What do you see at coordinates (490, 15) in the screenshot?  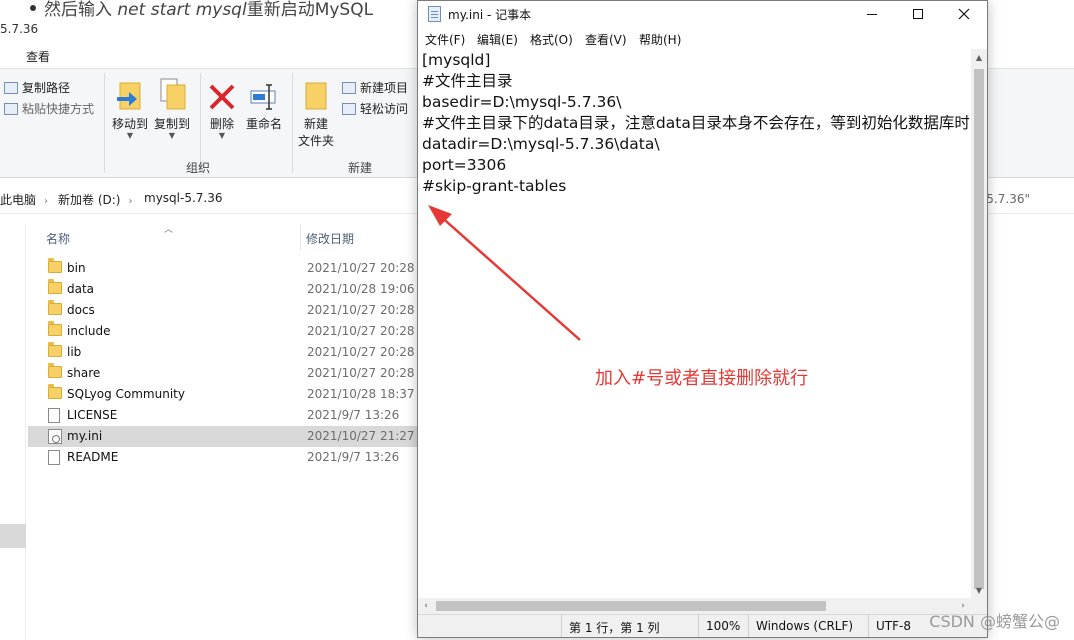 I see `notepad-title: my.ini - 记事本` at bounding box center [490, 15].